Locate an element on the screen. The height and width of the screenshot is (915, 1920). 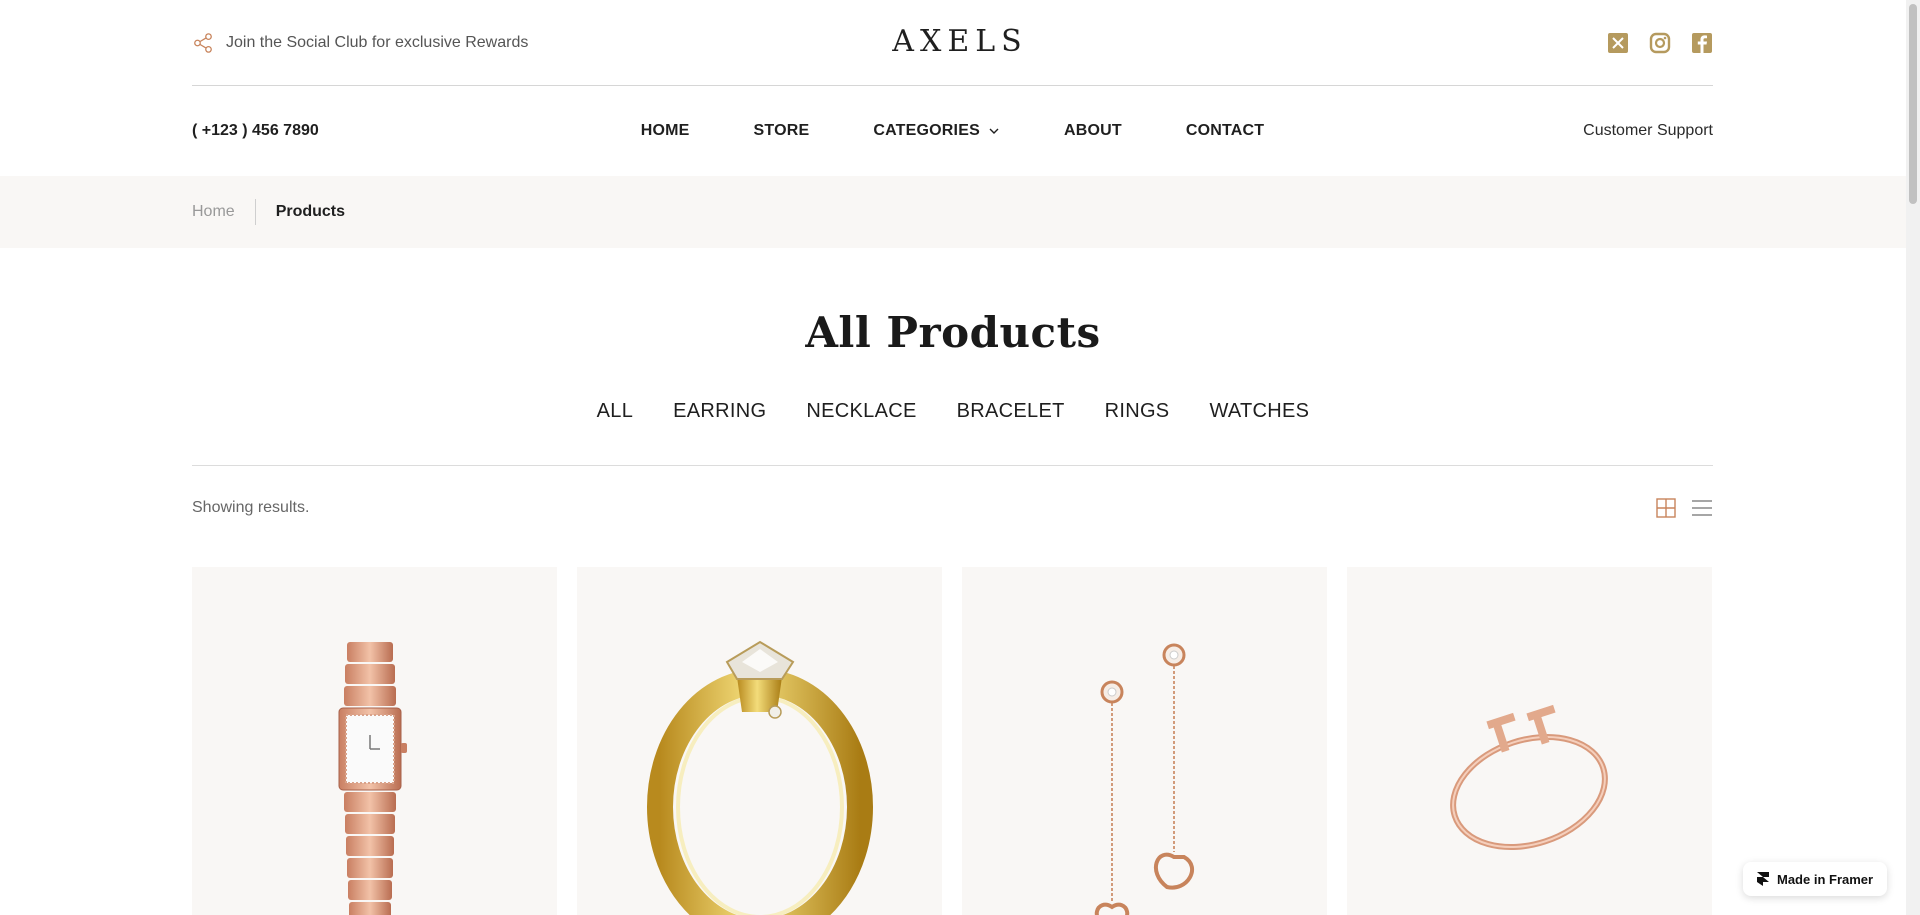
product-card-bracelet is located at coordinates (1529, 741).